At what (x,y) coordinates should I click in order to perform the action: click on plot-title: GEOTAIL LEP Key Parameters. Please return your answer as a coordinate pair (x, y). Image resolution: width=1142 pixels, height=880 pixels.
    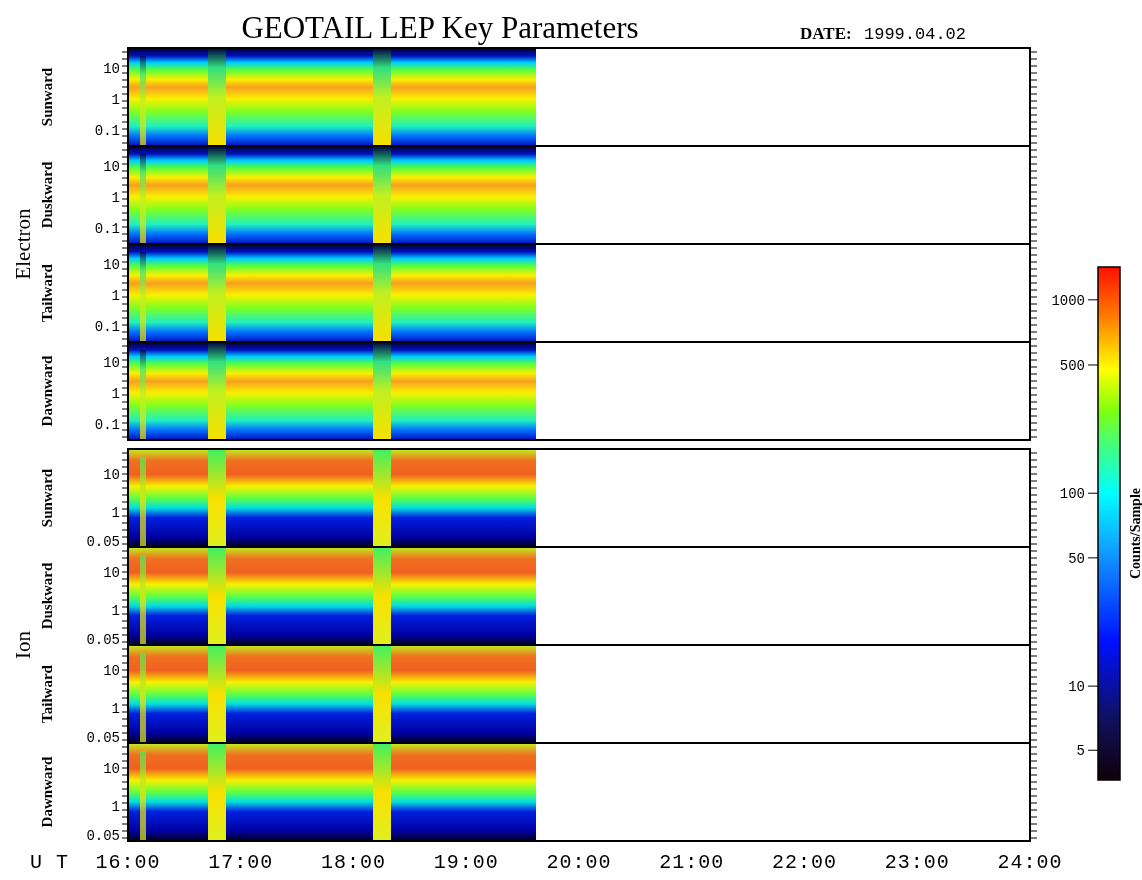
    Looking at the image, I should click on (440, 27).